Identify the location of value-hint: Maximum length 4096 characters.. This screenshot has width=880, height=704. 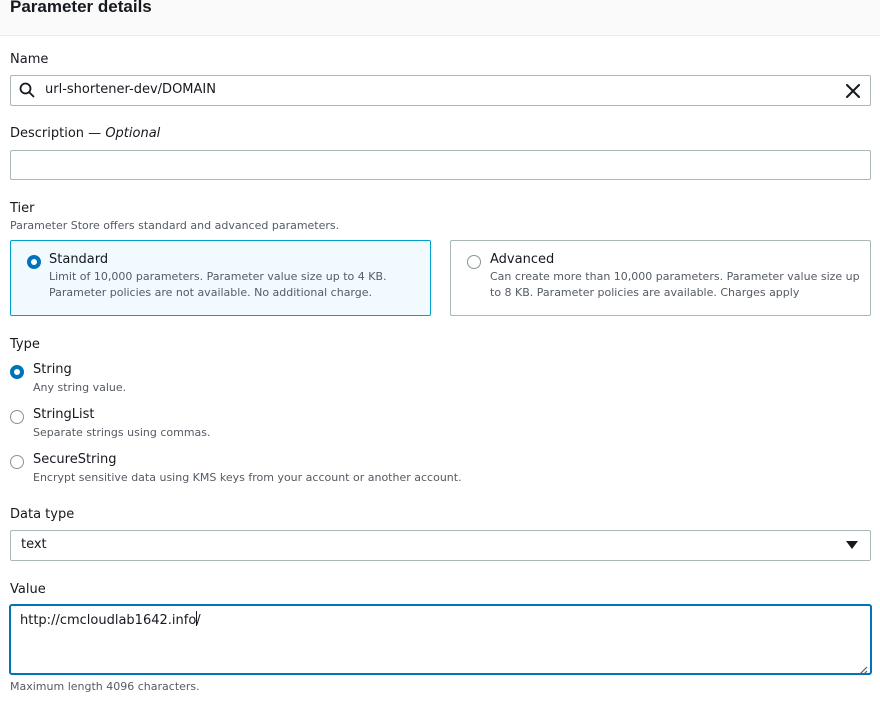
(105, 686).